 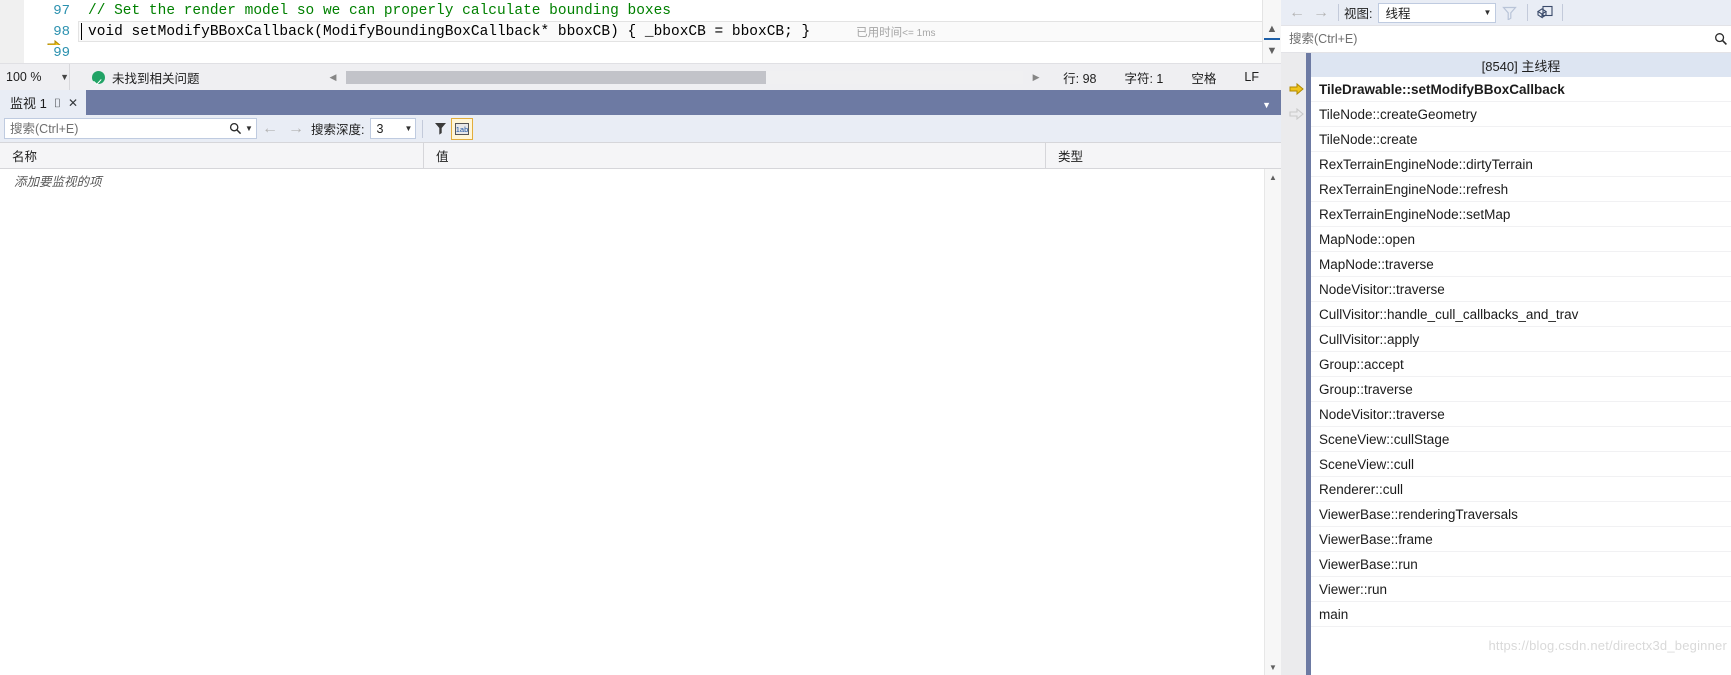 What do you see at coordinates (1426, 164) in the screenshot?
I see `call-stack-frame-label: RexTerrainEngineNode::dirtyTerrain` at bounding box center [1426, 164].